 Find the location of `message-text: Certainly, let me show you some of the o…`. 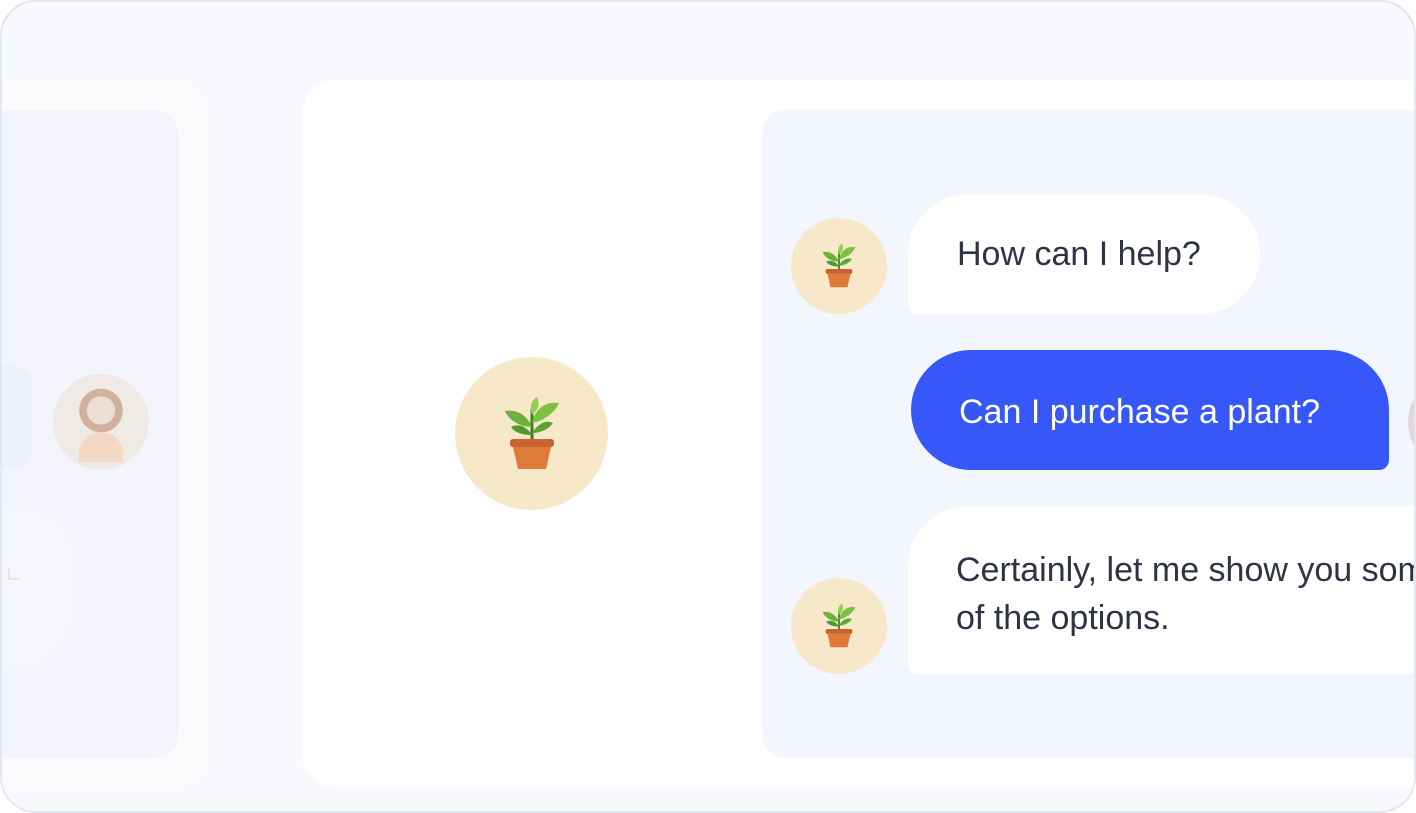

message-text: Certainly, let me show you some of the o… is located at coordinates (1186, 594).